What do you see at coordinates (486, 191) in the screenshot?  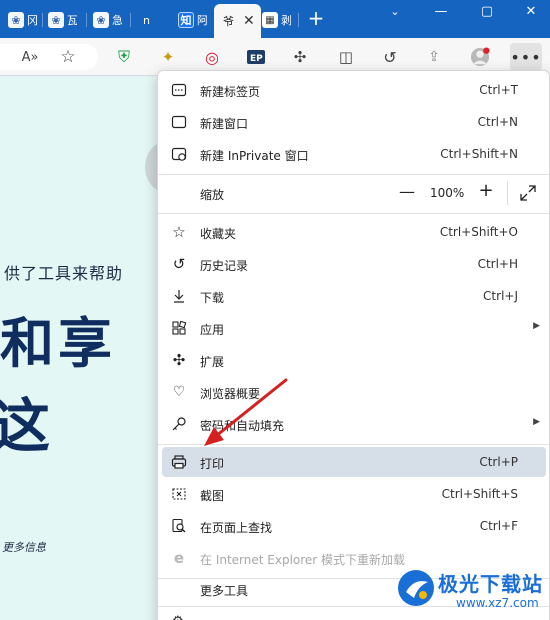 I see `zoom-in-button: +` at bounding box center [486, 191].